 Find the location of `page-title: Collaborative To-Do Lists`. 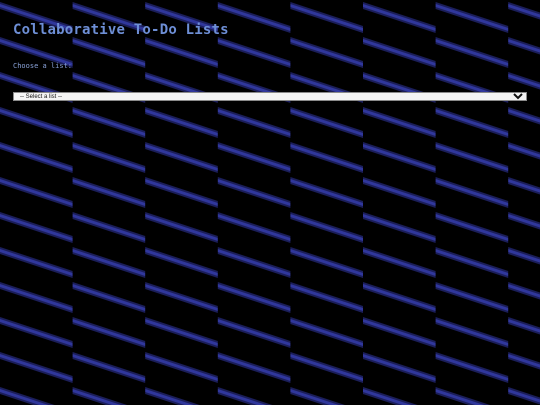

page-title: Collaborative To-Do Lists is located at coordinates (121, 30).